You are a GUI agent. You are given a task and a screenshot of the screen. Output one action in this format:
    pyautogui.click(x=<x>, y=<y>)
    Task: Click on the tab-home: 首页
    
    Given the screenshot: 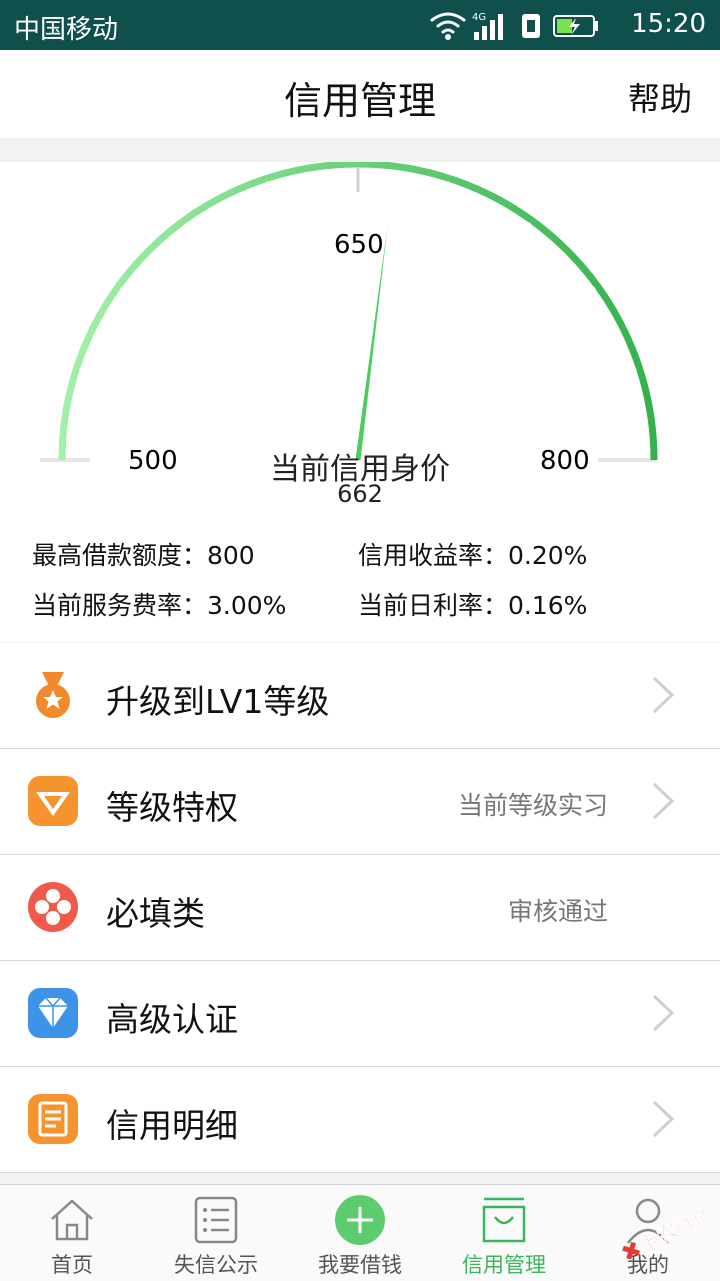 What is the action you would take?
    pyautogui.click(x=72, y=1233)
    